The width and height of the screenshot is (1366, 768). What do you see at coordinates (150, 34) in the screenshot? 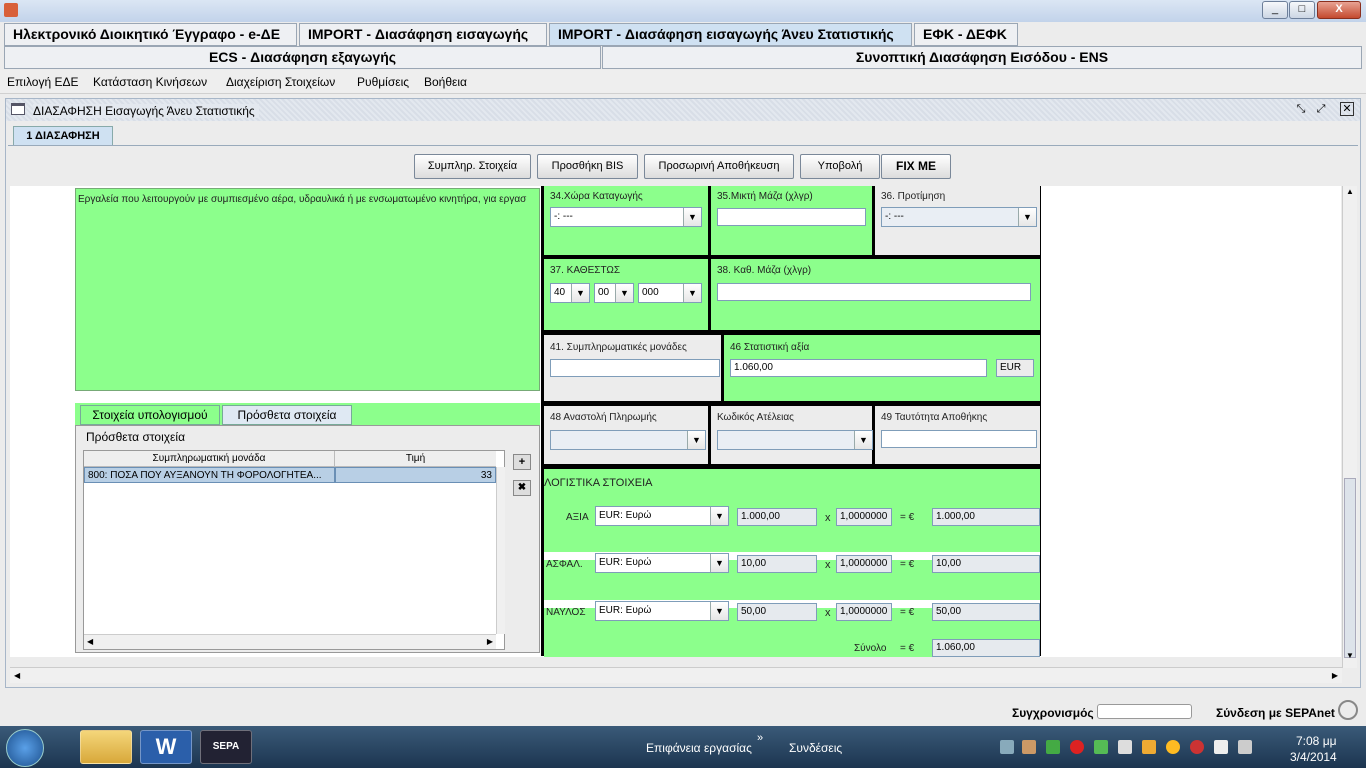
I see `tab-e-de: Ηλεκτρονικό Διοικητικό Έγγραφο - e-ΔΕ` at bounding box center [150, 34].